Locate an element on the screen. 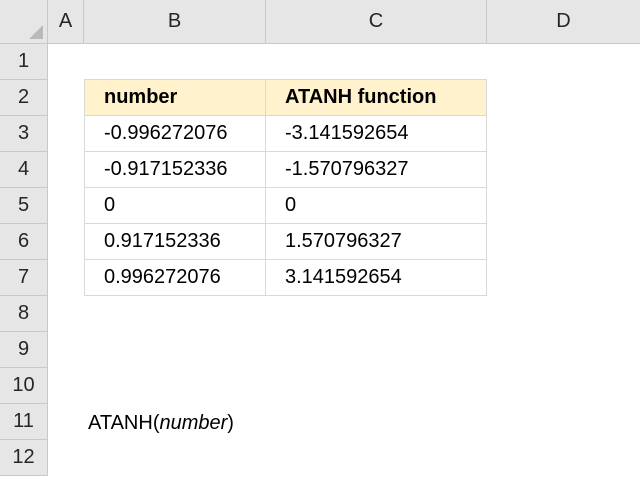  cell-b7: 0.996272076 is located at coordinates (175, 278).